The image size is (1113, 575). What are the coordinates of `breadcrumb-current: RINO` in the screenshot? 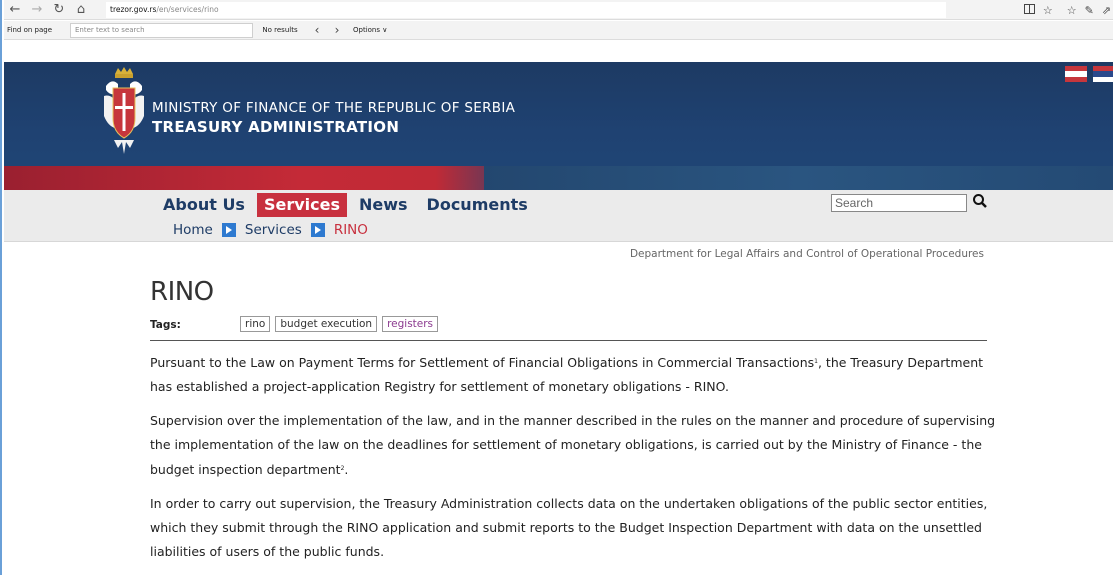 It's located at (350, 230).